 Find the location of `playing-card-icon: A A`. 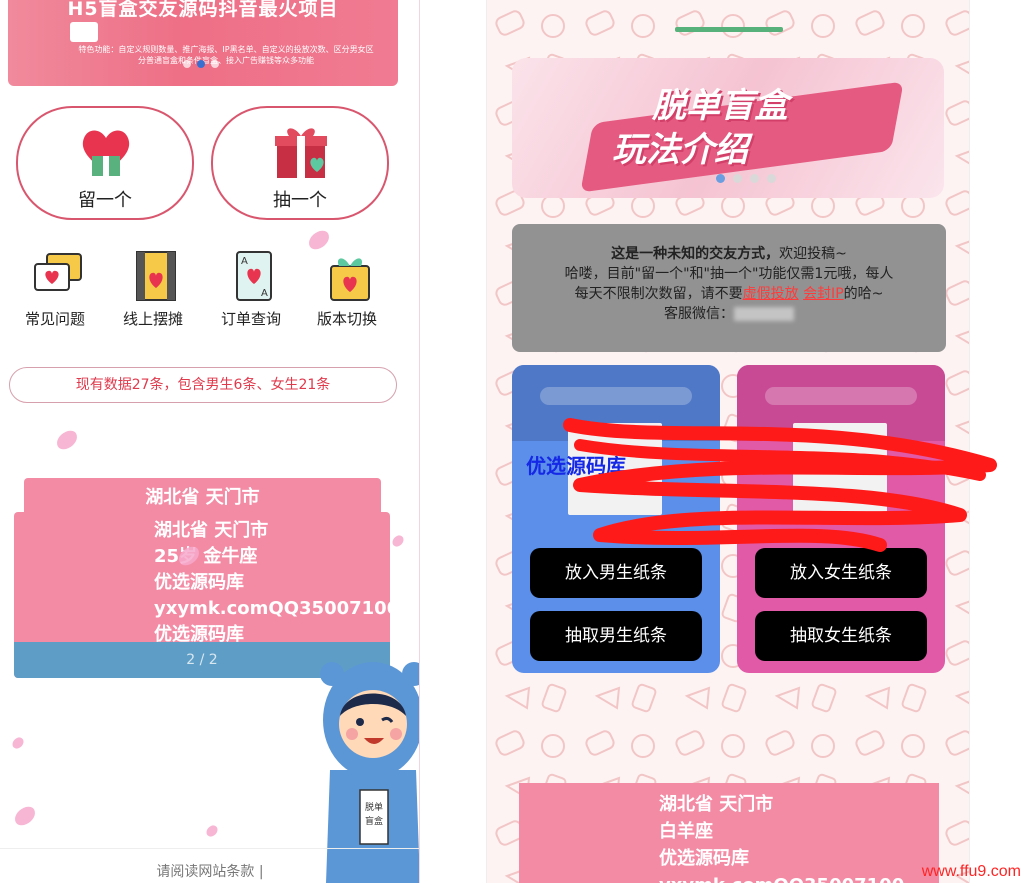

playing-card-icon: A A is located at coordinates (254, 276).